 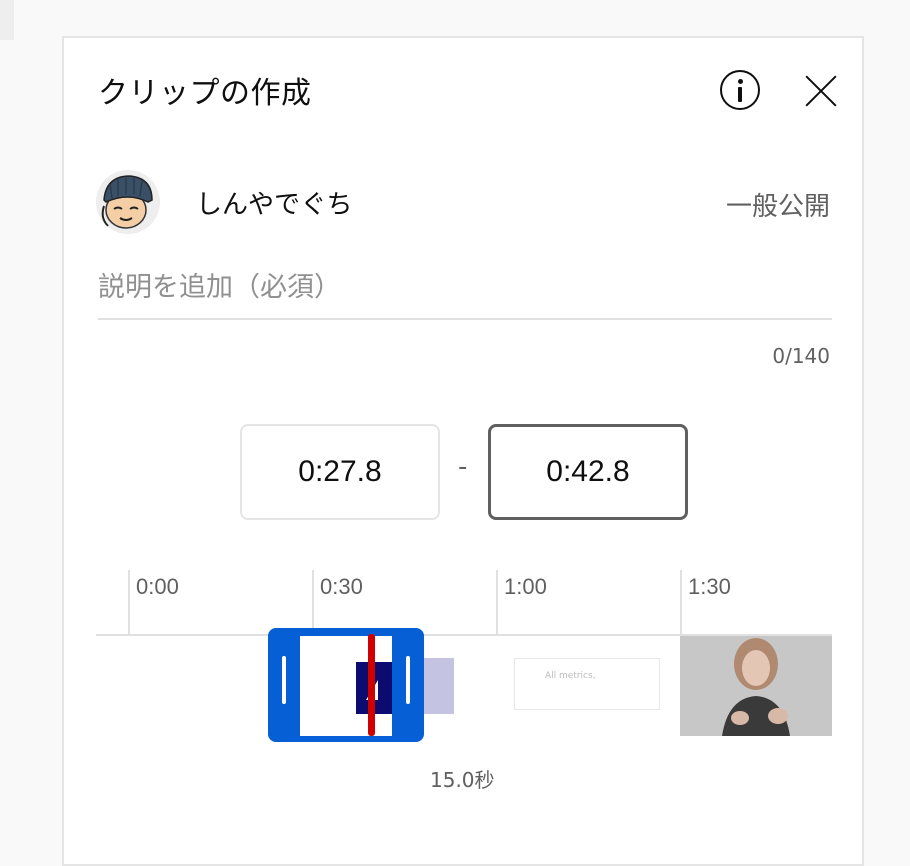 I want to click on selected-frame, so click(x=346, y=686).